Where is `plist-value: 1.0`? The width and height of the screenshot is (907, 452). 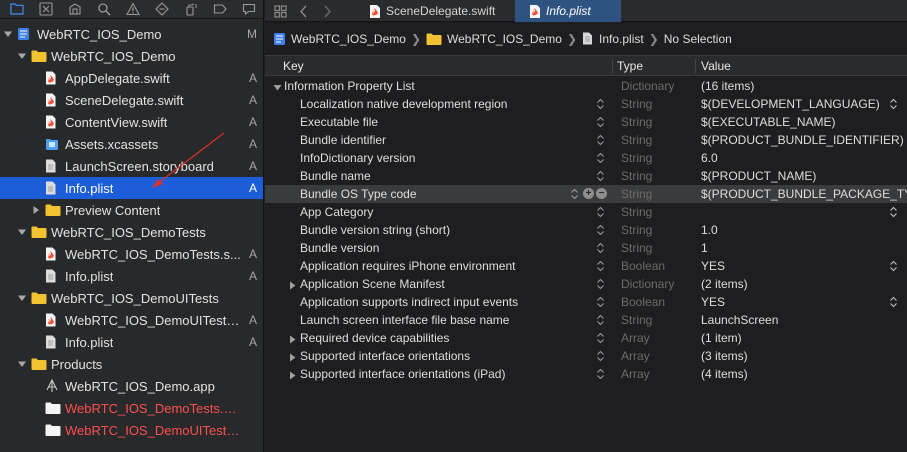
plist-value: 1.0 is located at coordinates (709, 230).